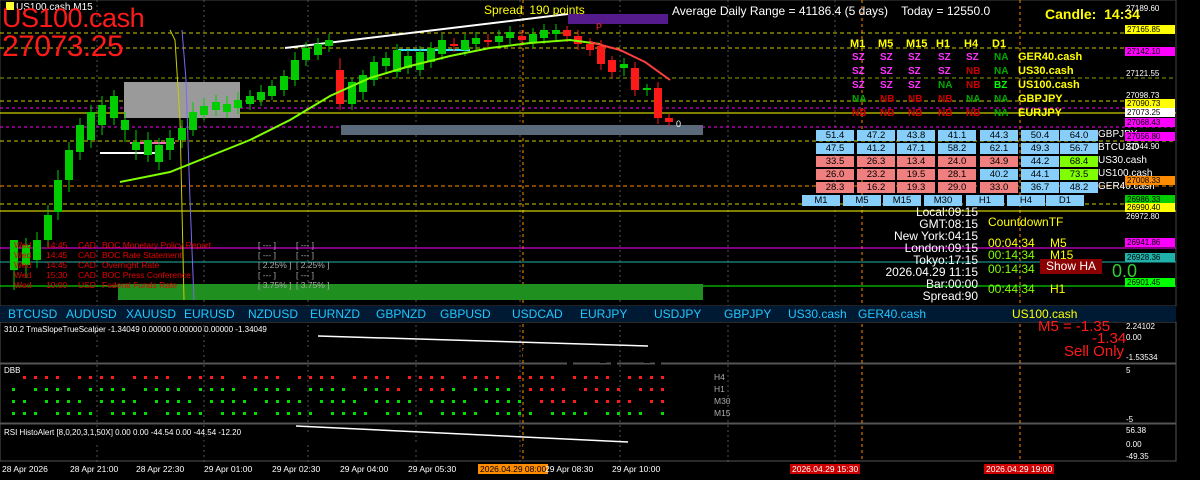 This screenshot has width=1200, height=480. I want to click on symbol-tab-11: GBPJPY, so click(747, 314).